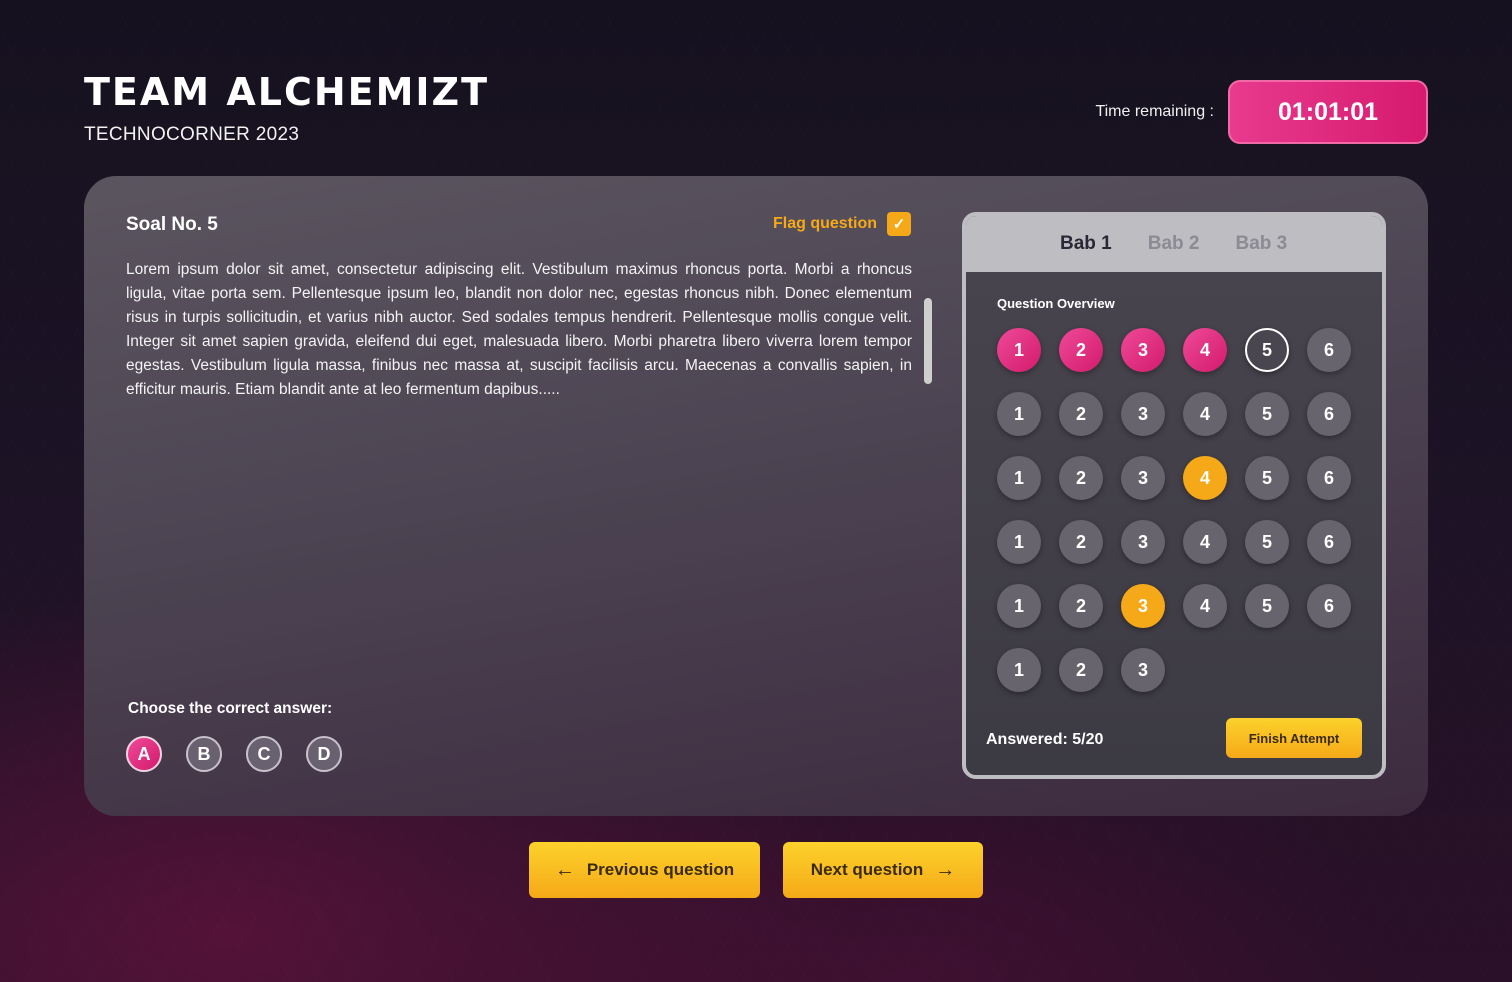 Image resolution: width=1512 pixels, height=982 pixels. What do you see at coordinates (1294, 738) in the screenshot?
I see `finish-attempt-button: Finish Attempt` at bounding box center [1294, 738].